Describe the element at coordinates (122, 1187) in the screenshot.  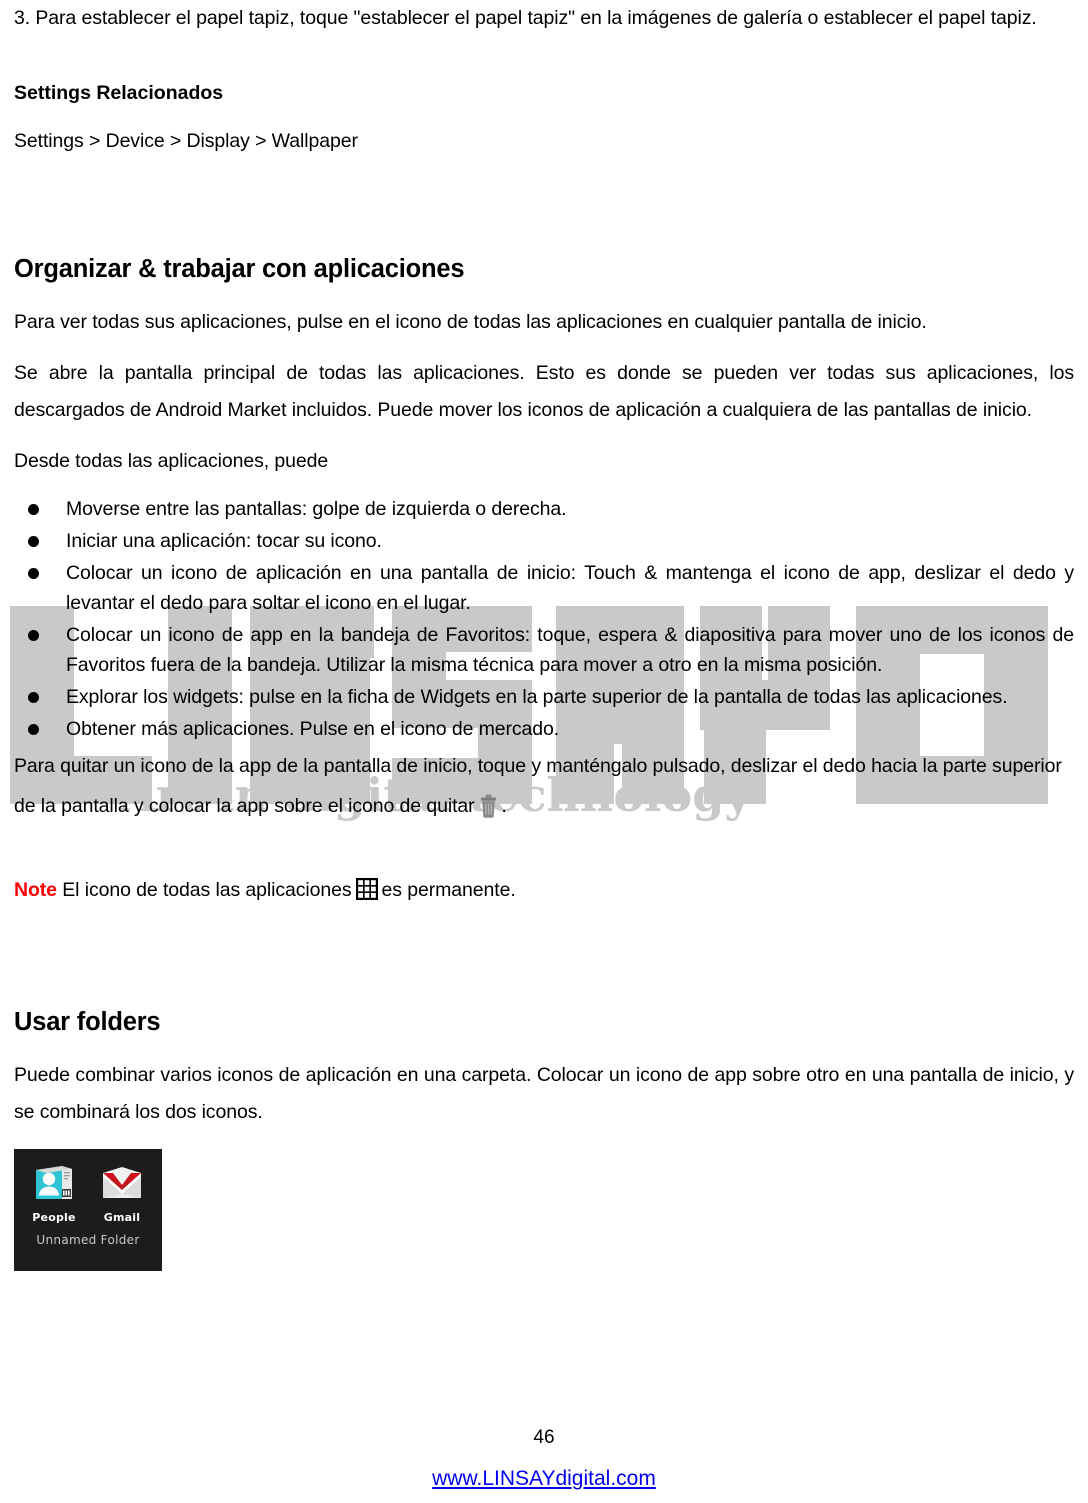
I see `gmail-app-icon` at that location.